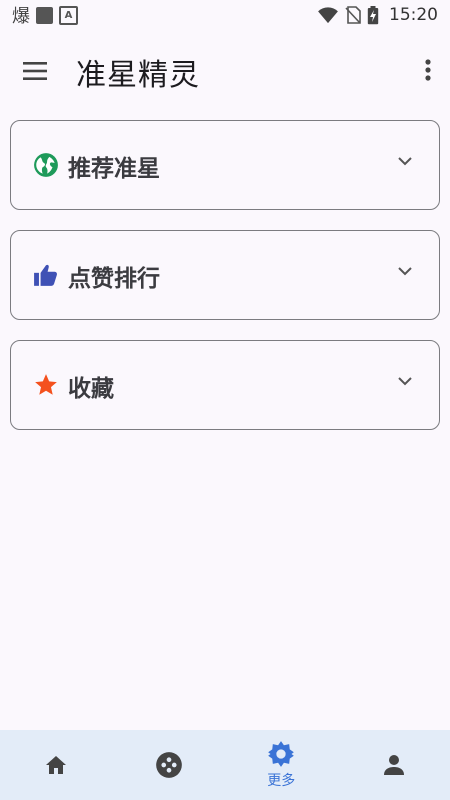  Describe the element at coordinates (413, 15) in the screenshot. I see `clock: 15:20` at that location.